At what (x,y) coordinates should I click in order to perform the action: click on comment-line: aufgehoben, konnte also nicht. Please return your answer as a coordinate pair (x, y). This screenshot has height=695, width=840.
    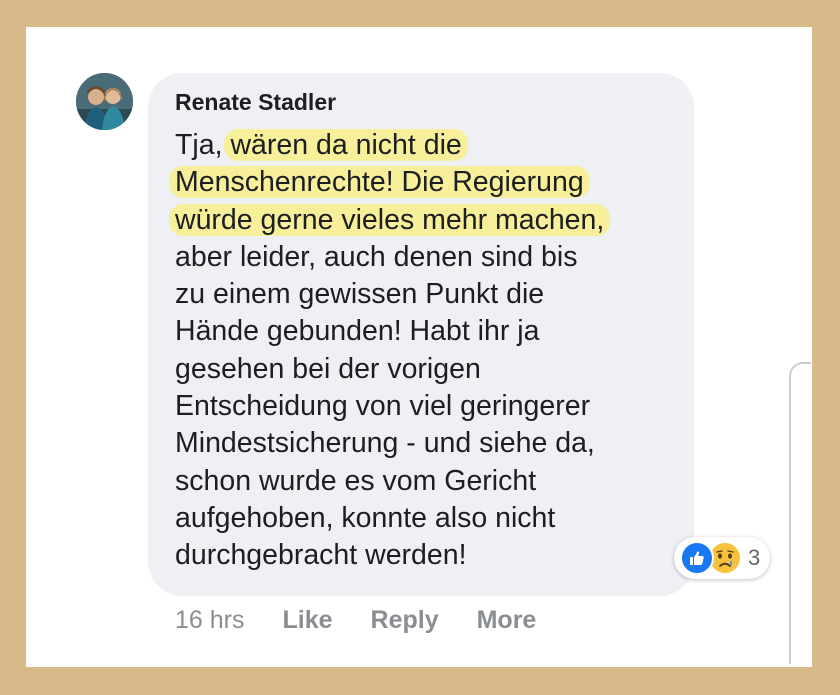
    Looking at the image, I should click on (365, 517).